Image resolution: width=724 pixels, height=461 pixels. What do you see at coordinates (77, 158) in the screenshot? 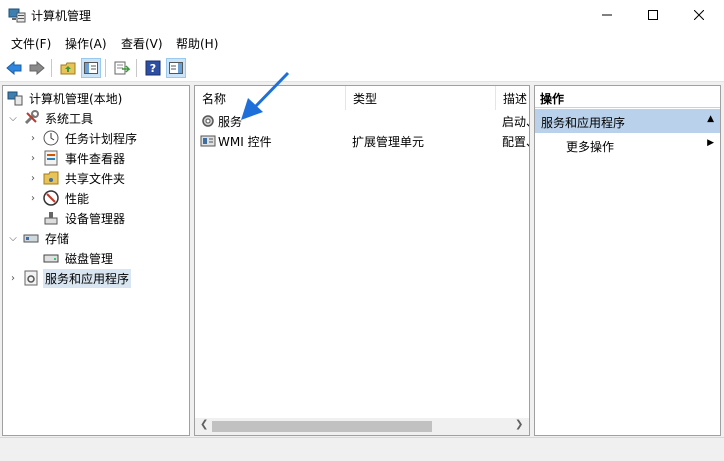
I see `tree-item-event-viewer: › 事件查看器` at bounding box center [77, 158].